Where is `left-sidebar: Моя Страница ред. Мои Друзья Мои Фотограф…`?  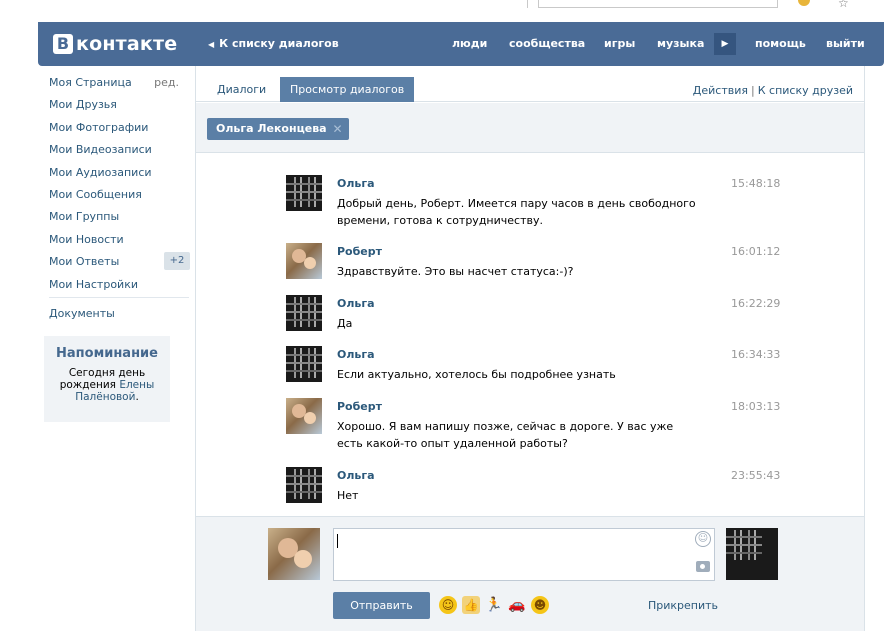
left-sidebar: Моя Страница ред. Мои Друзья Мои Фотограф… is located at coordinates (119, 188).